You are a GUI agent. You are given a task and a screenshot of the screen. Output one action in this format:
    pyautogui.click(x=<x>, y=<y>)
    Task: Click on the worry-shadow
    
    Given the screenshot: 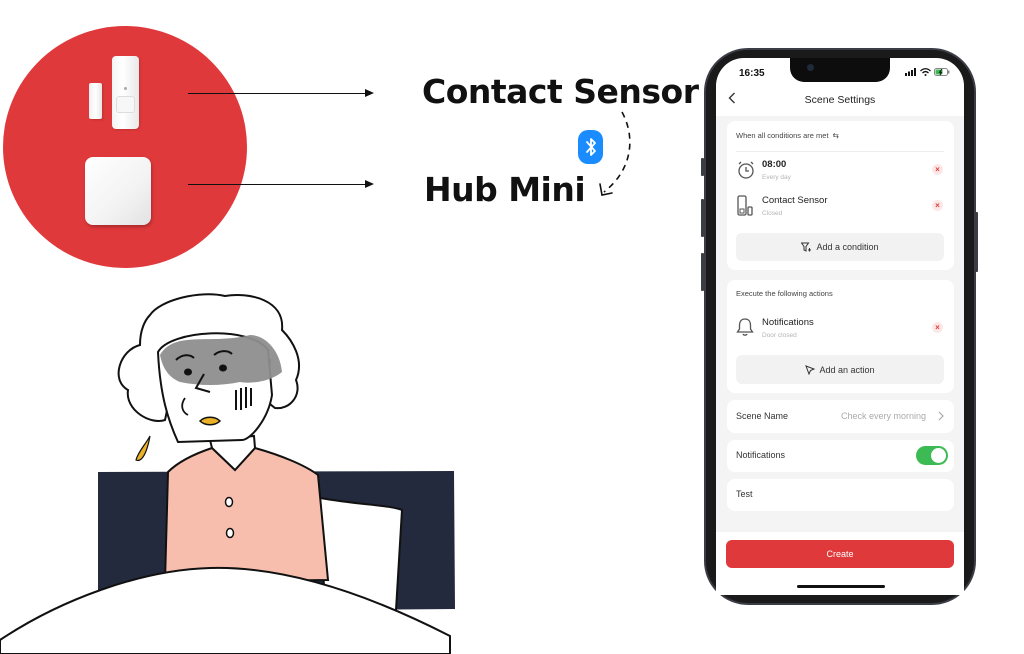 What is the action you would take?
    pyautogui.click(x=221, y=360)
    